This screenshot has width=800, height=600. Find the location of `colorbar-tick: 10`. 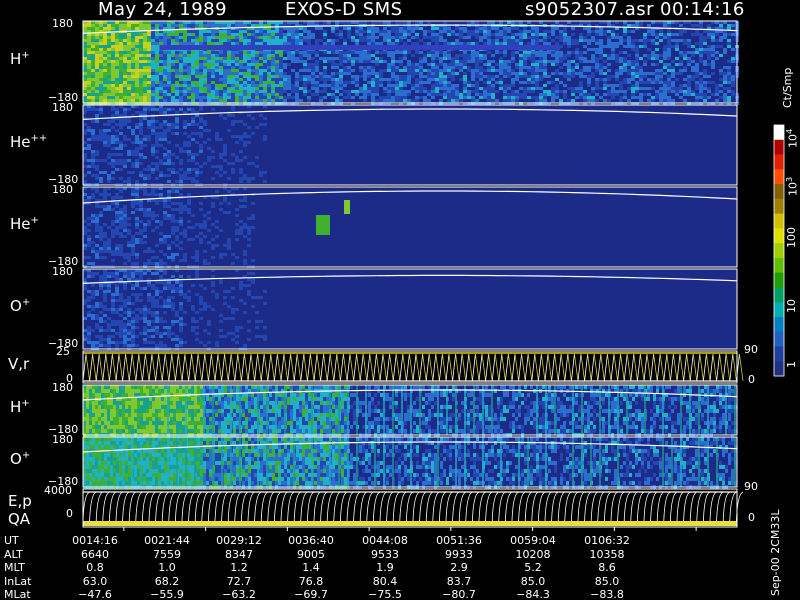

colorbar-tick: 10 is located at coordinates (791, 306).